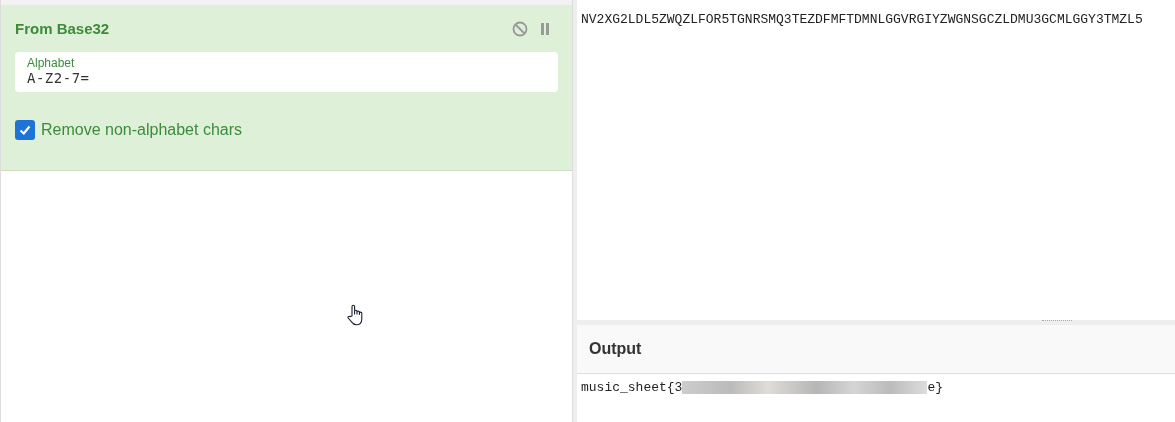  I want to click on alphabet-field: Alphabet A-Z2-7=, so click(286, 72).